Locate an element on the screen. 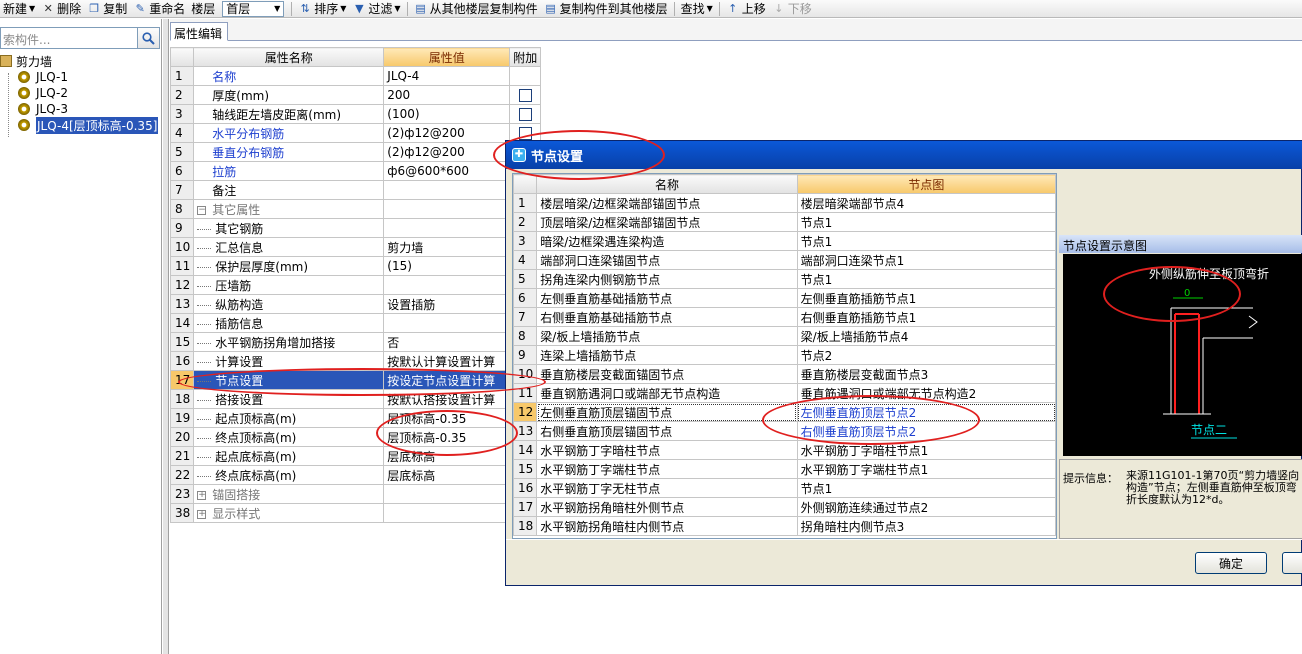  node-diagram-value: 左侧垂直筋插筋节点1 is located at coordinates (926, 298).